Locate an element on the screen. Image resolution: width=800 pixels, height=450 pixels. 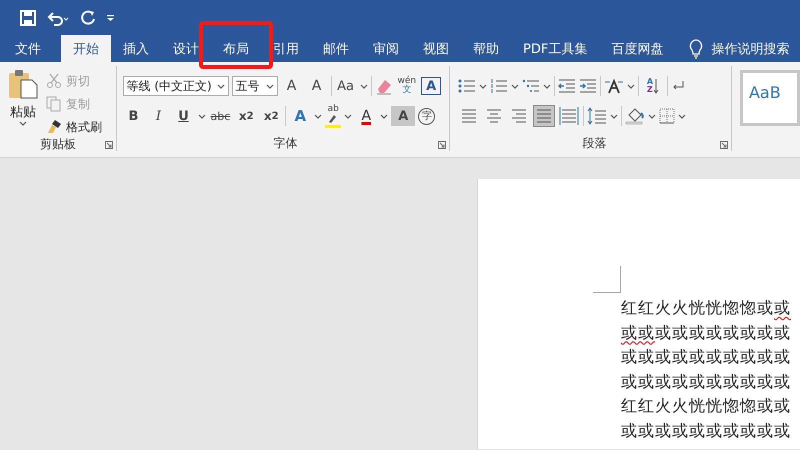
ribbon-tab: 布局 is located at coordinates (236, 48).